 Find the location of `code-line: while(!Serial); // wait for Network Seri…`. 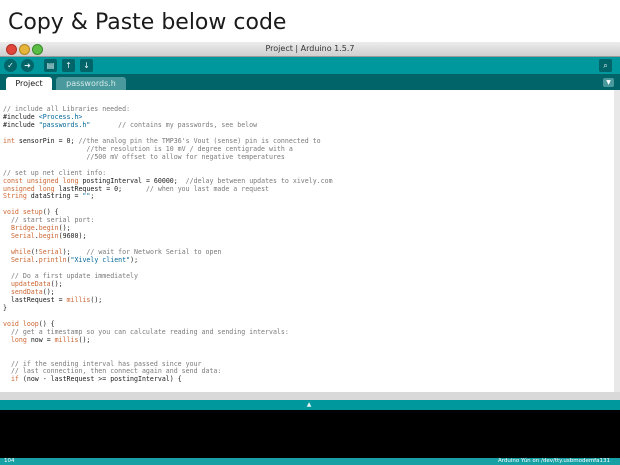

code-line: while(!Serial); // wait for Network Seri… is located at coordinates (116, 252).